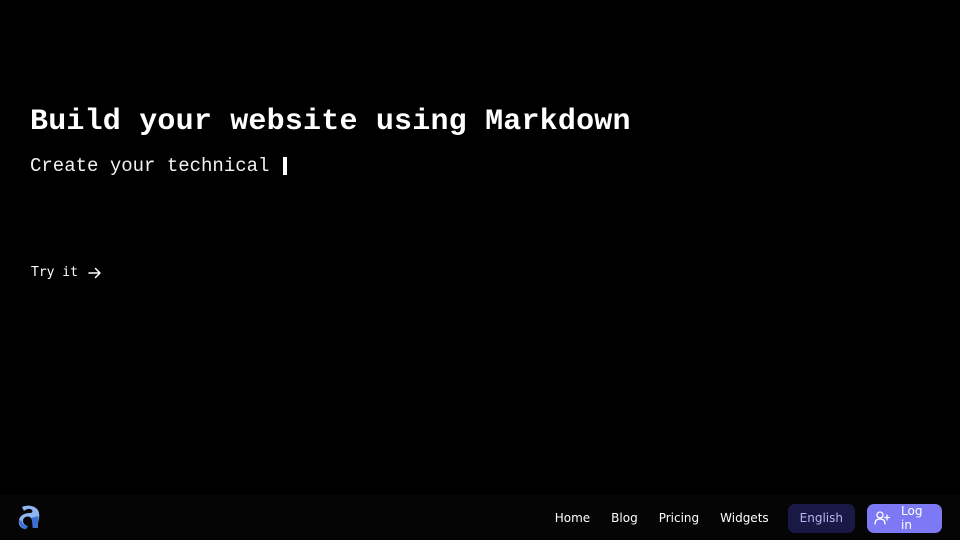 This screenshot has width=960, height=540. I want to click on hero-title: Build your website using Markdown, so click(330, 122).